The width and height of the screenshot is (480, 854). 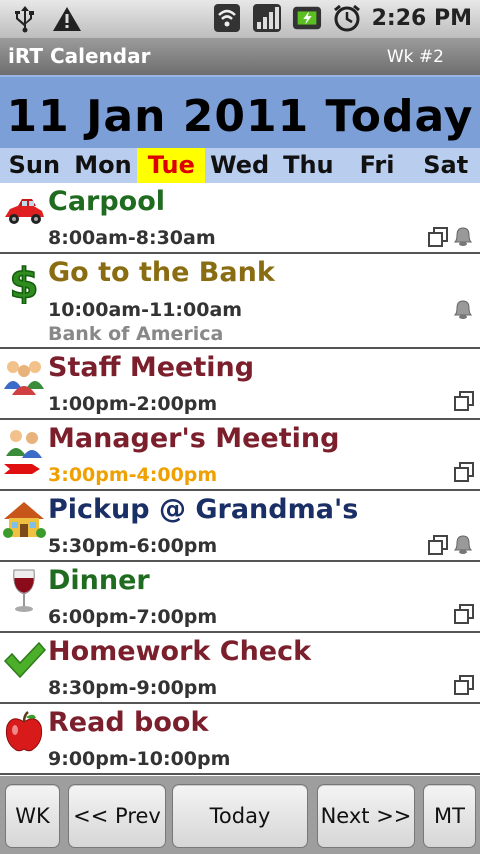 I want to click on event-row: Dinner 6:00pm-7:00pm, so click(x=240, y=597).